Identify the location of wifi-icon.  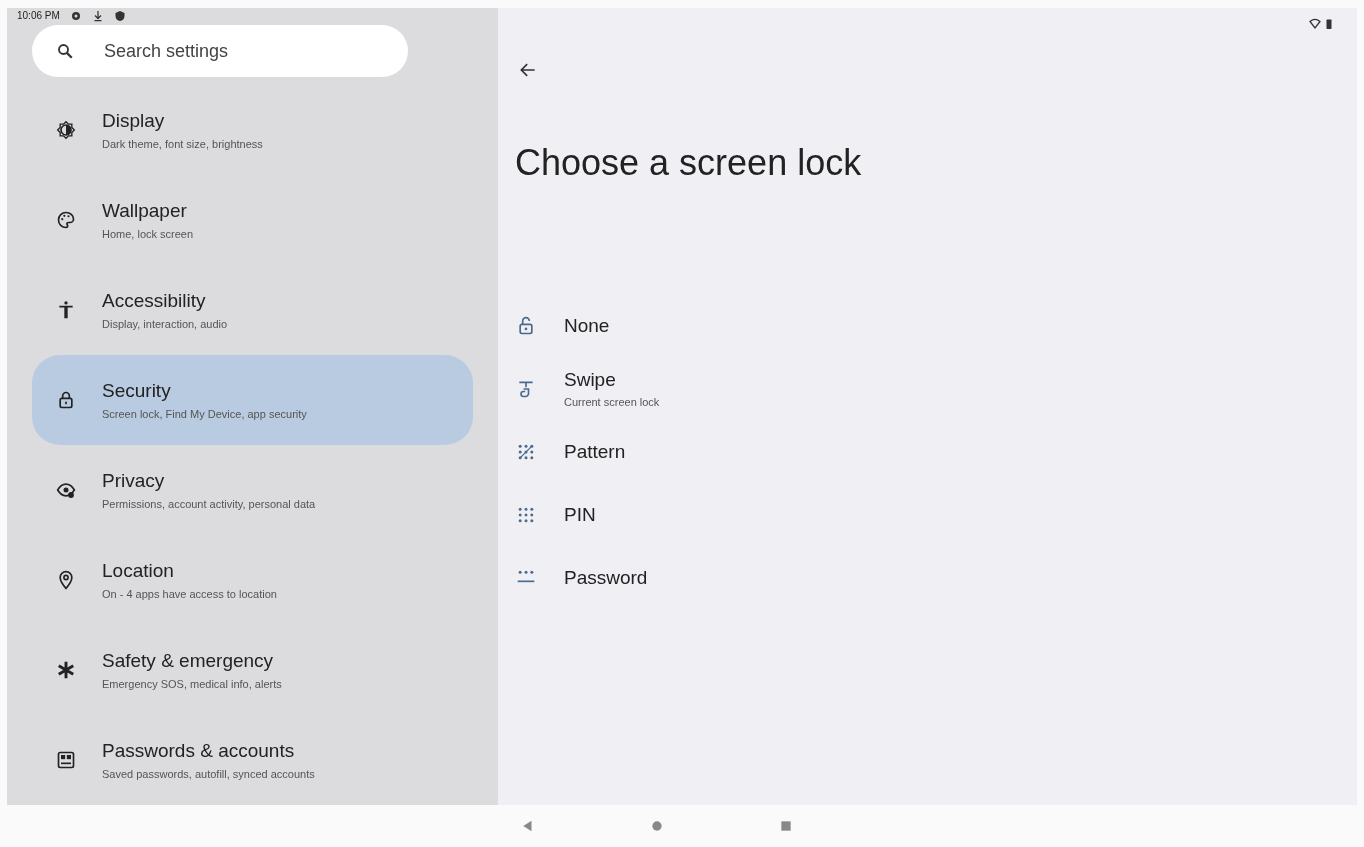
(1315, 24).